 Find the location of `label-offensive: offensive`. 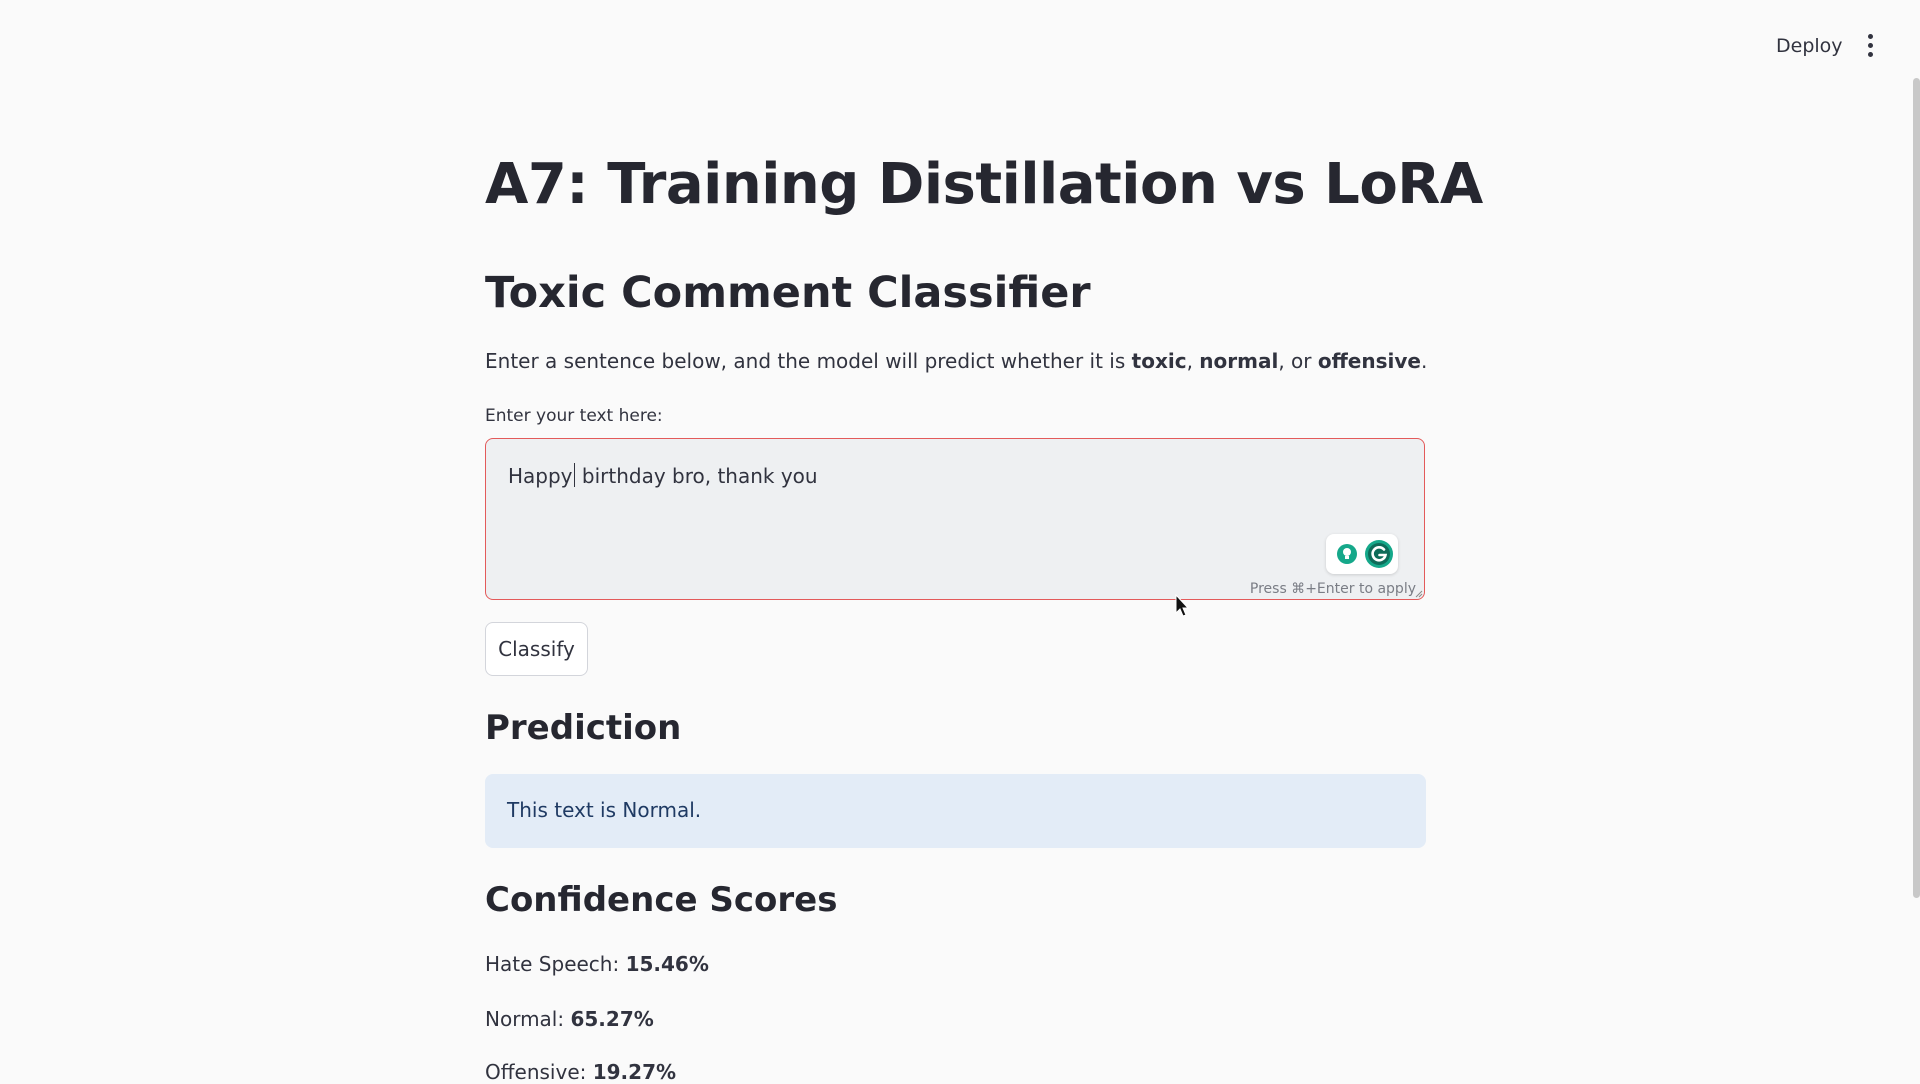

label-offensive: offensive is located at coordinates (1369, 361).